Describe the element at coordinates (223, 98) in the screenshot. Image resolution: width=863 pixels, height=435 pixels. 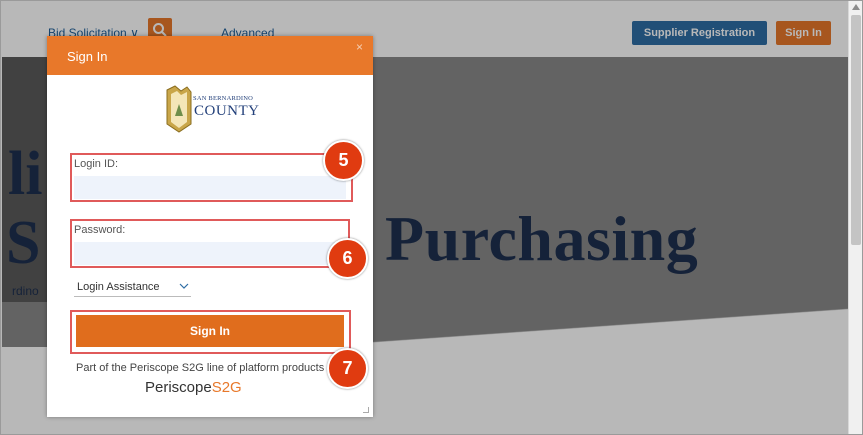
I see `logo-line-1: SAN BERNARDINO` at that location.